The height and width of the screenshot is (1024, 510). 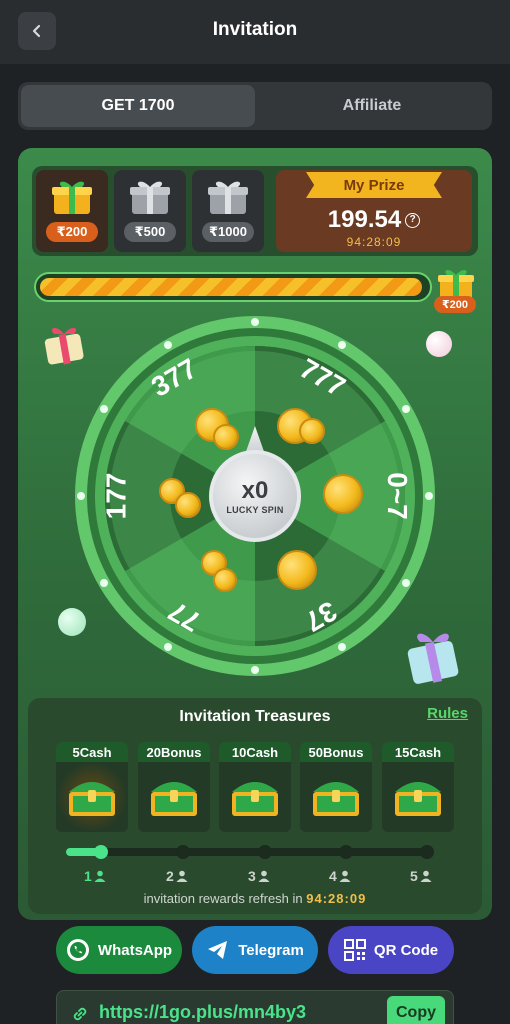 What do you see at coordinates (228, 232) in the screenshot?
I see `tier-amount: ₹1000` at bounding box center [228, 232].